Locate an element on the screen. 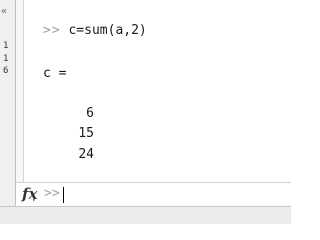  output-variable-label: c = is located at coordinates (55, 73).